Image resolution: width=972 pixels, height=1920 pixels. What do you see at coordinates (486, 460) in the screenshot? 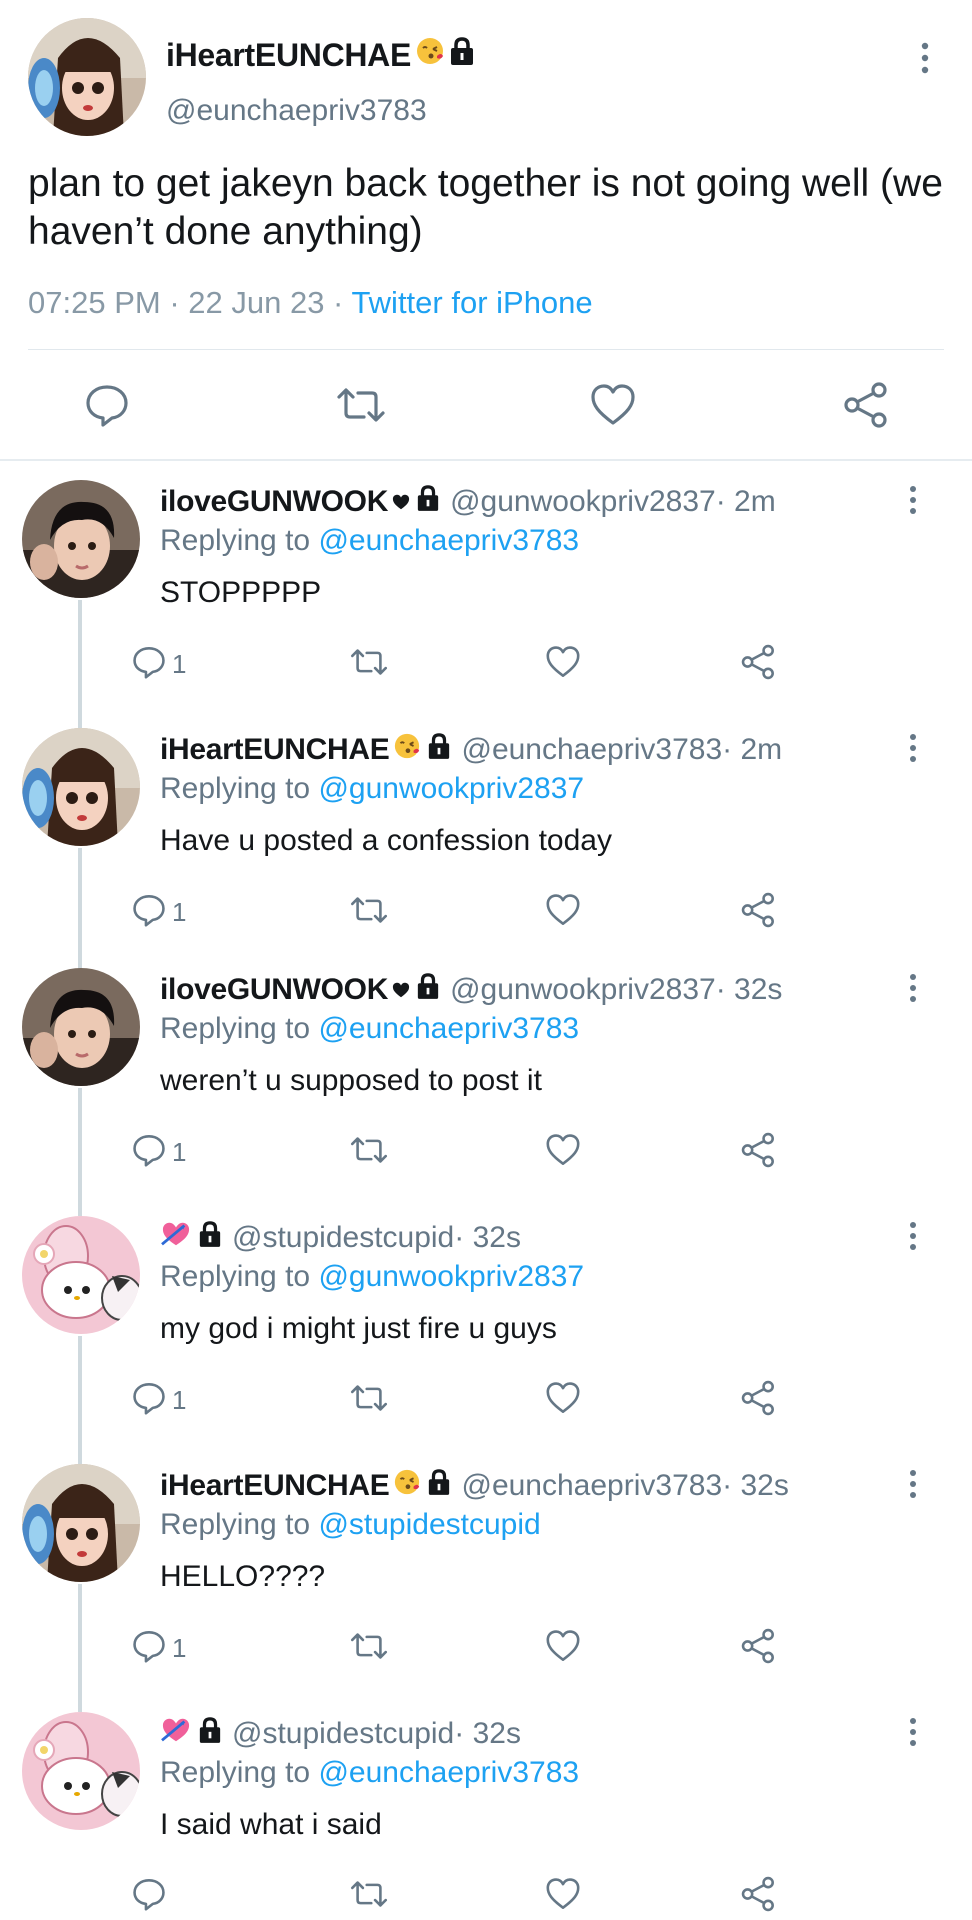
I see `section-separator` at bounding box center [486, 460].